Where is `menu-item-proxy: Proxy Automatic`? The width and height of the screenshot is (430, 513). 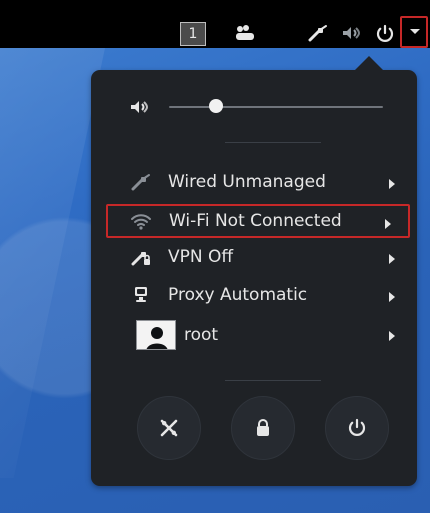 menu-item-proxy: Proxy Automatic is located at coordinates (260, 296).